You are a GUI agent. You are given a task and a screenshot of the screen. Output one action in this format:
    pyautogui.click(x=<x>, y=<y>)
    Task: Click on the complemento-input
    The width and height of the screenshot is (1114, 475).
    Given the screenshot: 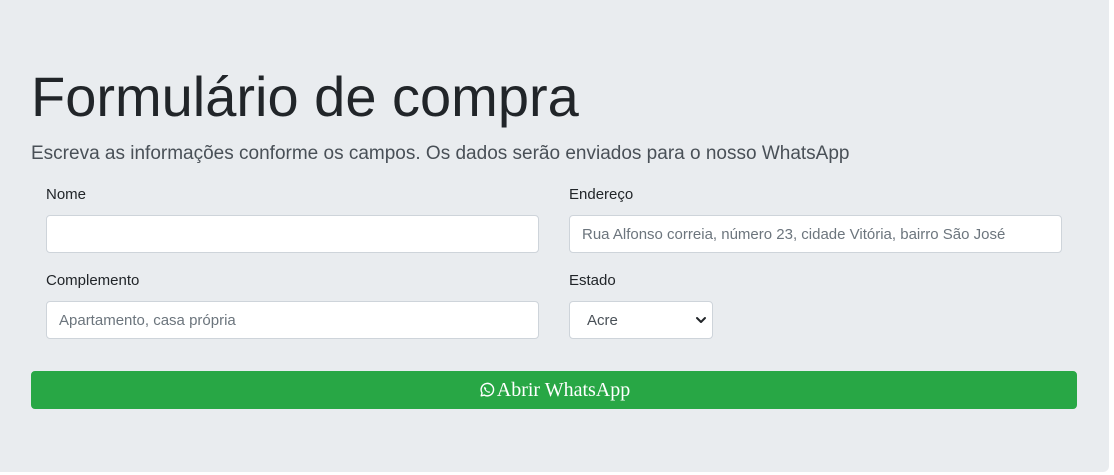 What is the action you would take?
    pyautogui.click(x=292, y=320)
    